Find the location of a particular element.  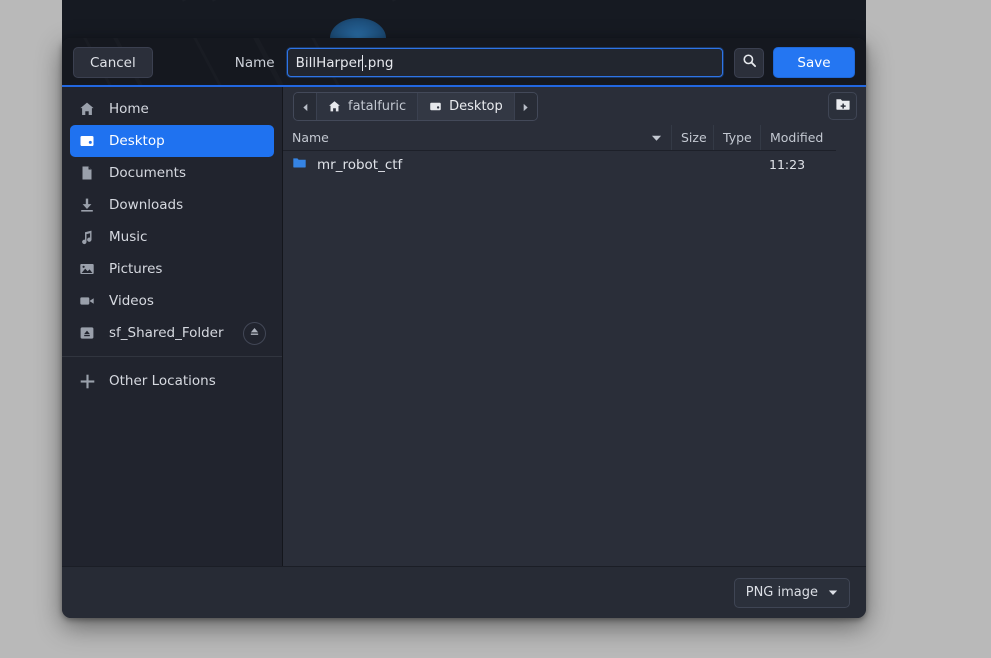

file-type-filter-dropdown: PNG image is located at coordinates (791, 592).